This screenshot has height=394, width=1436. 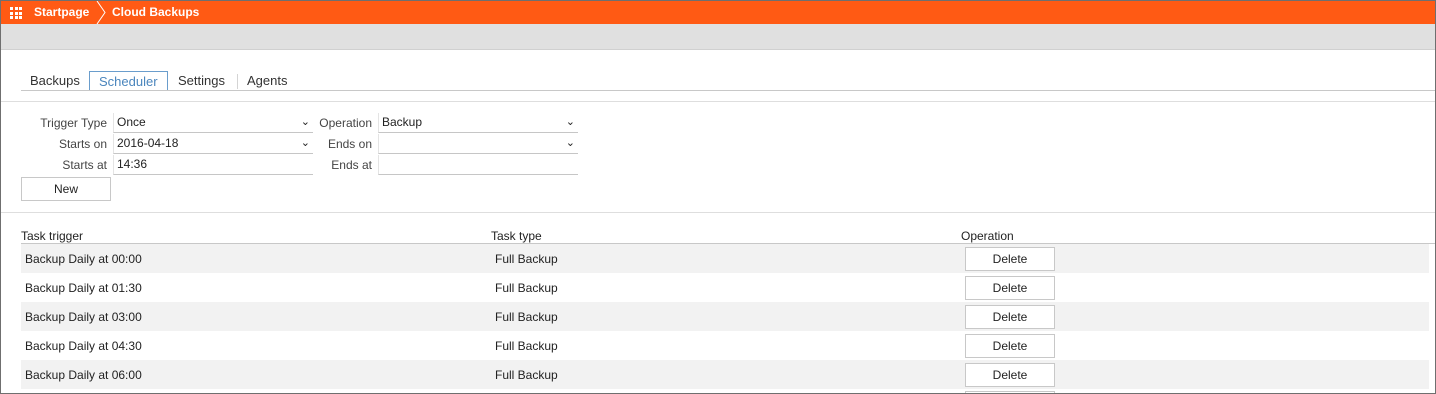 I want to click on task-trigger-cell: Backup Daily at 04:30, so click(x=83, y=346).